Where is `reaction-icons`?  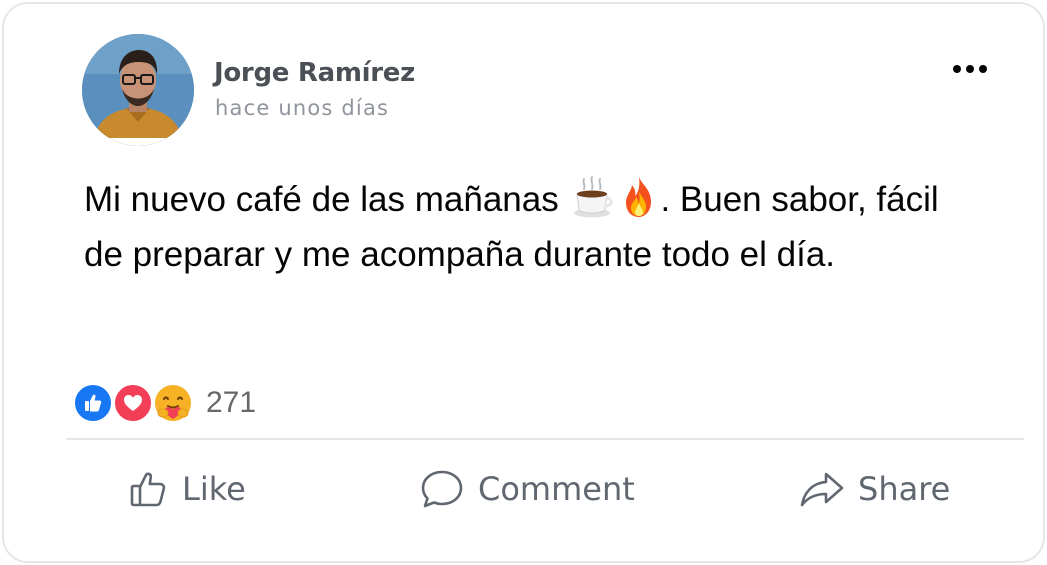 reaction-icons is located at coordinates (134, 403).